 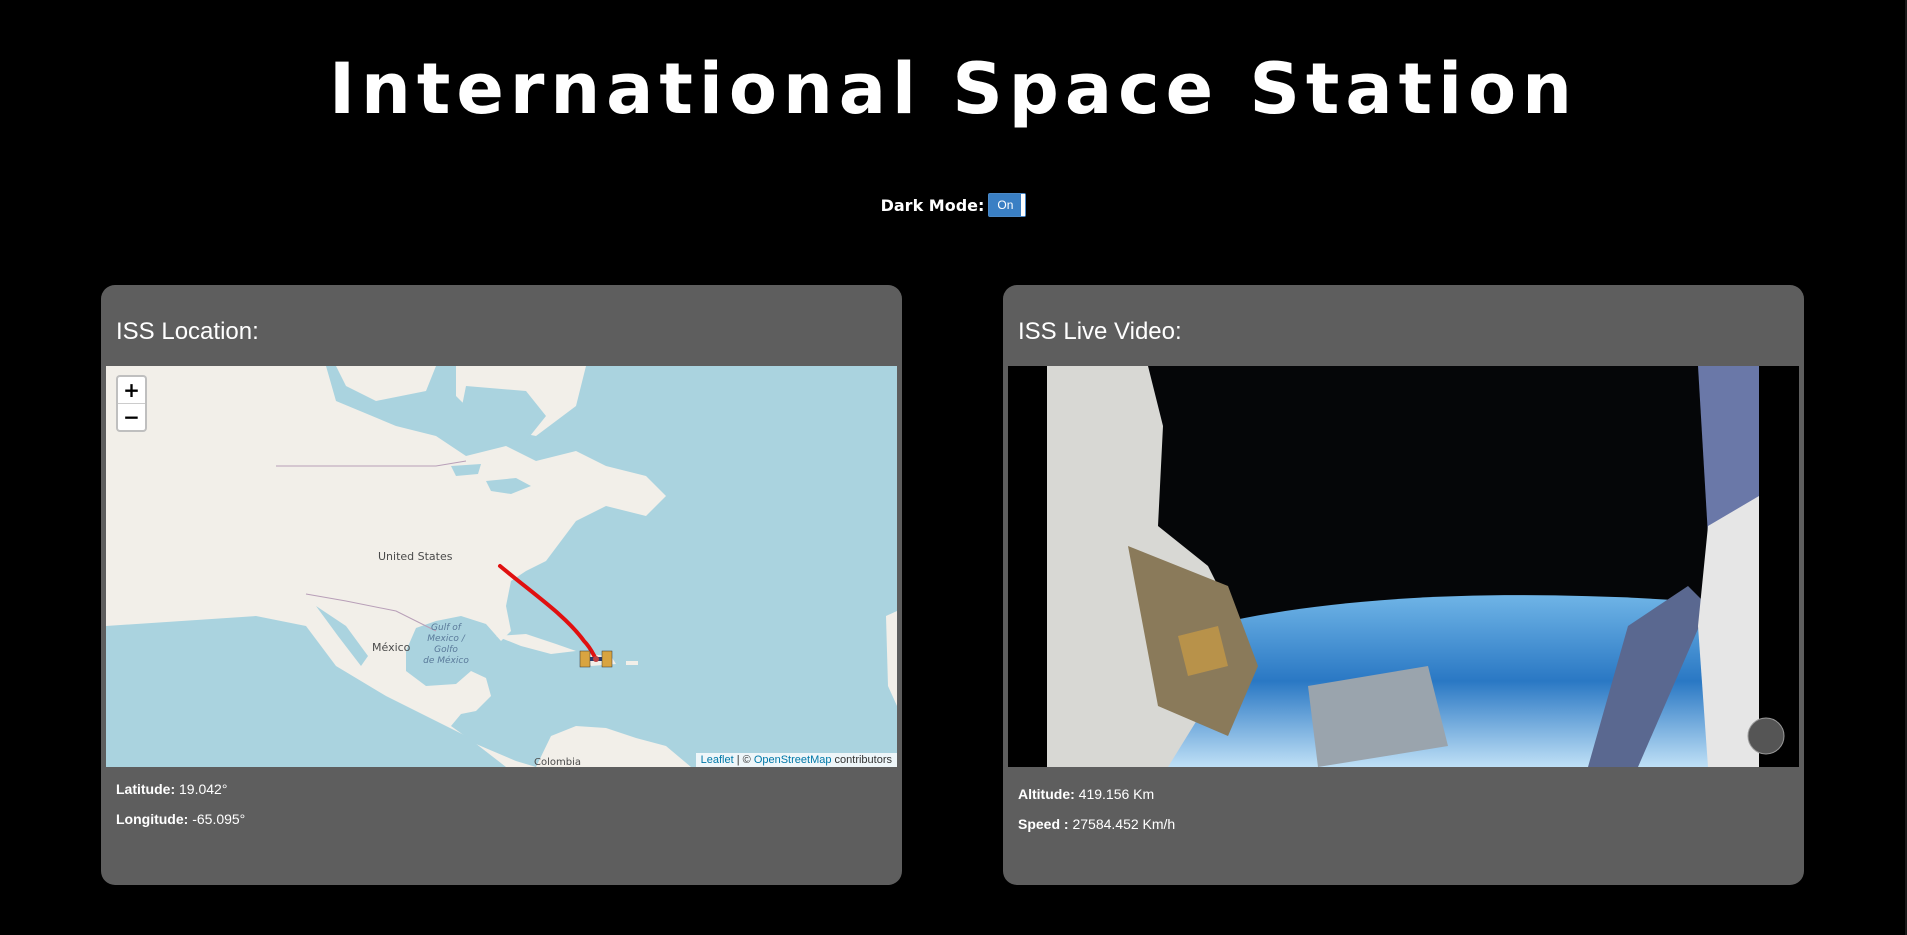 What do you see at coordinates (793, 760) in the screenshot?
I see `osm-link: OpenStreetMap` at bounding box center [793, 760].